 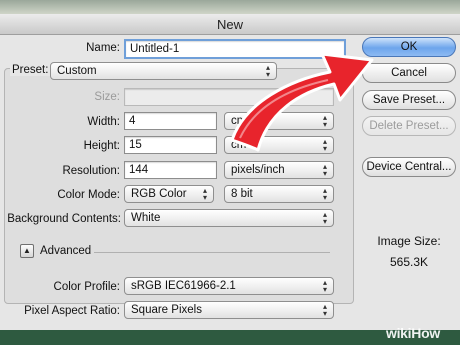 What do you see at coordinates (239, 121) in the screenshot?
I see `width-unit-value: cm` at bounding box center [239, 121].